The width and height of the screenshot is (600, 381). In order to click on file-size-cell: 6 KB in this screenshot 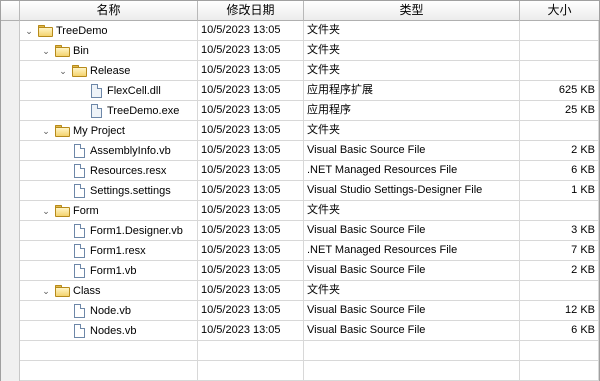, I will do `click(559, 171)`.